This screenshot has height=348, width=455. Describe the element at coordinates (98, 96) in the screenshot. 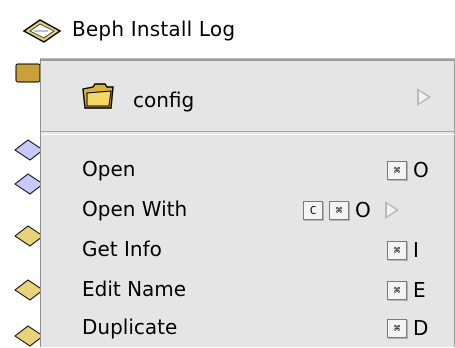

I see `folder-icon` at that location.